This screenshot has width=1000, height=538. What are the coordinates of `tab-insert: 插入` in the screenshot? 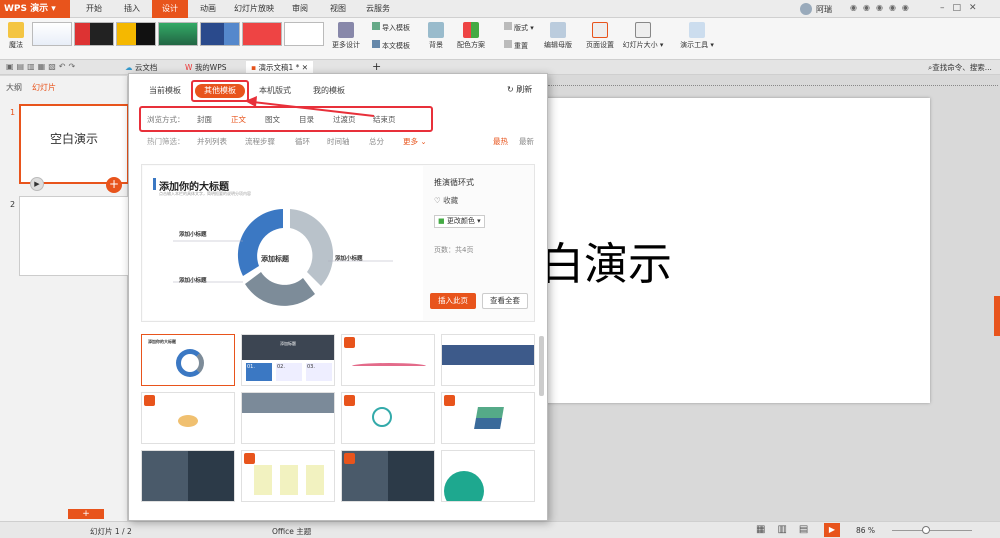 It's located at (132, 9).